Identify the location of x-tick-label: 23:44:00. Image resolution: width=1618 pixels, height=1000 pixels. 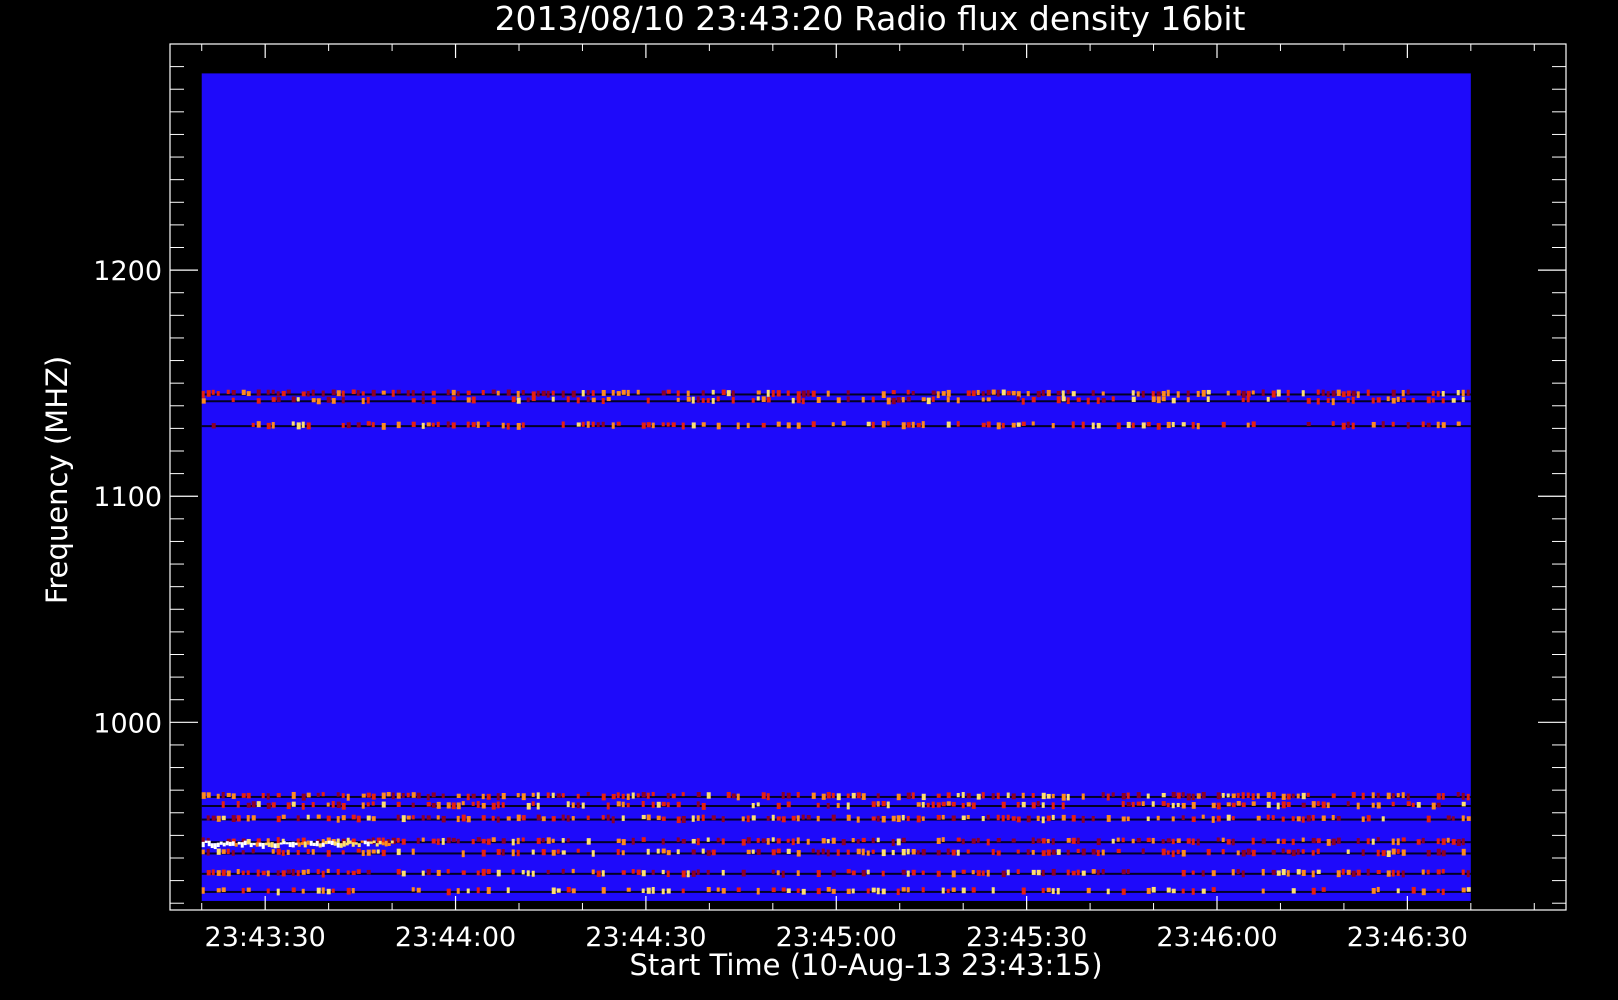
(455, 937).